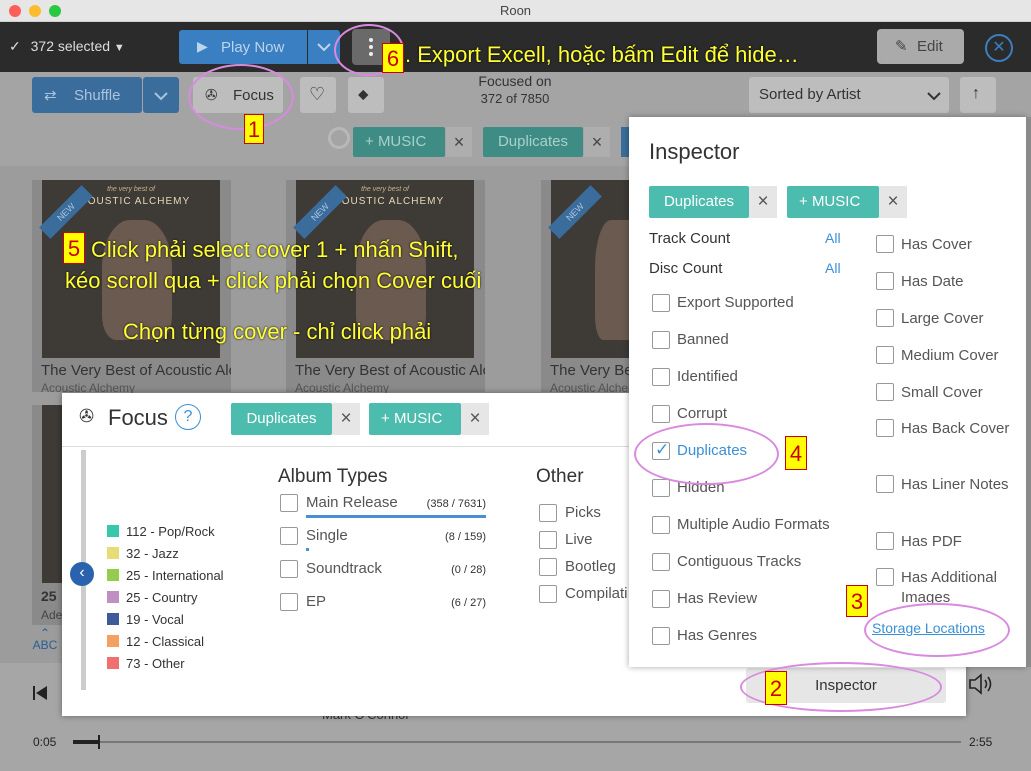 Image resolution: width=1031 pixels, height=771 pixels. I want to click on window-title-bar: Roon, so click(515, 11).